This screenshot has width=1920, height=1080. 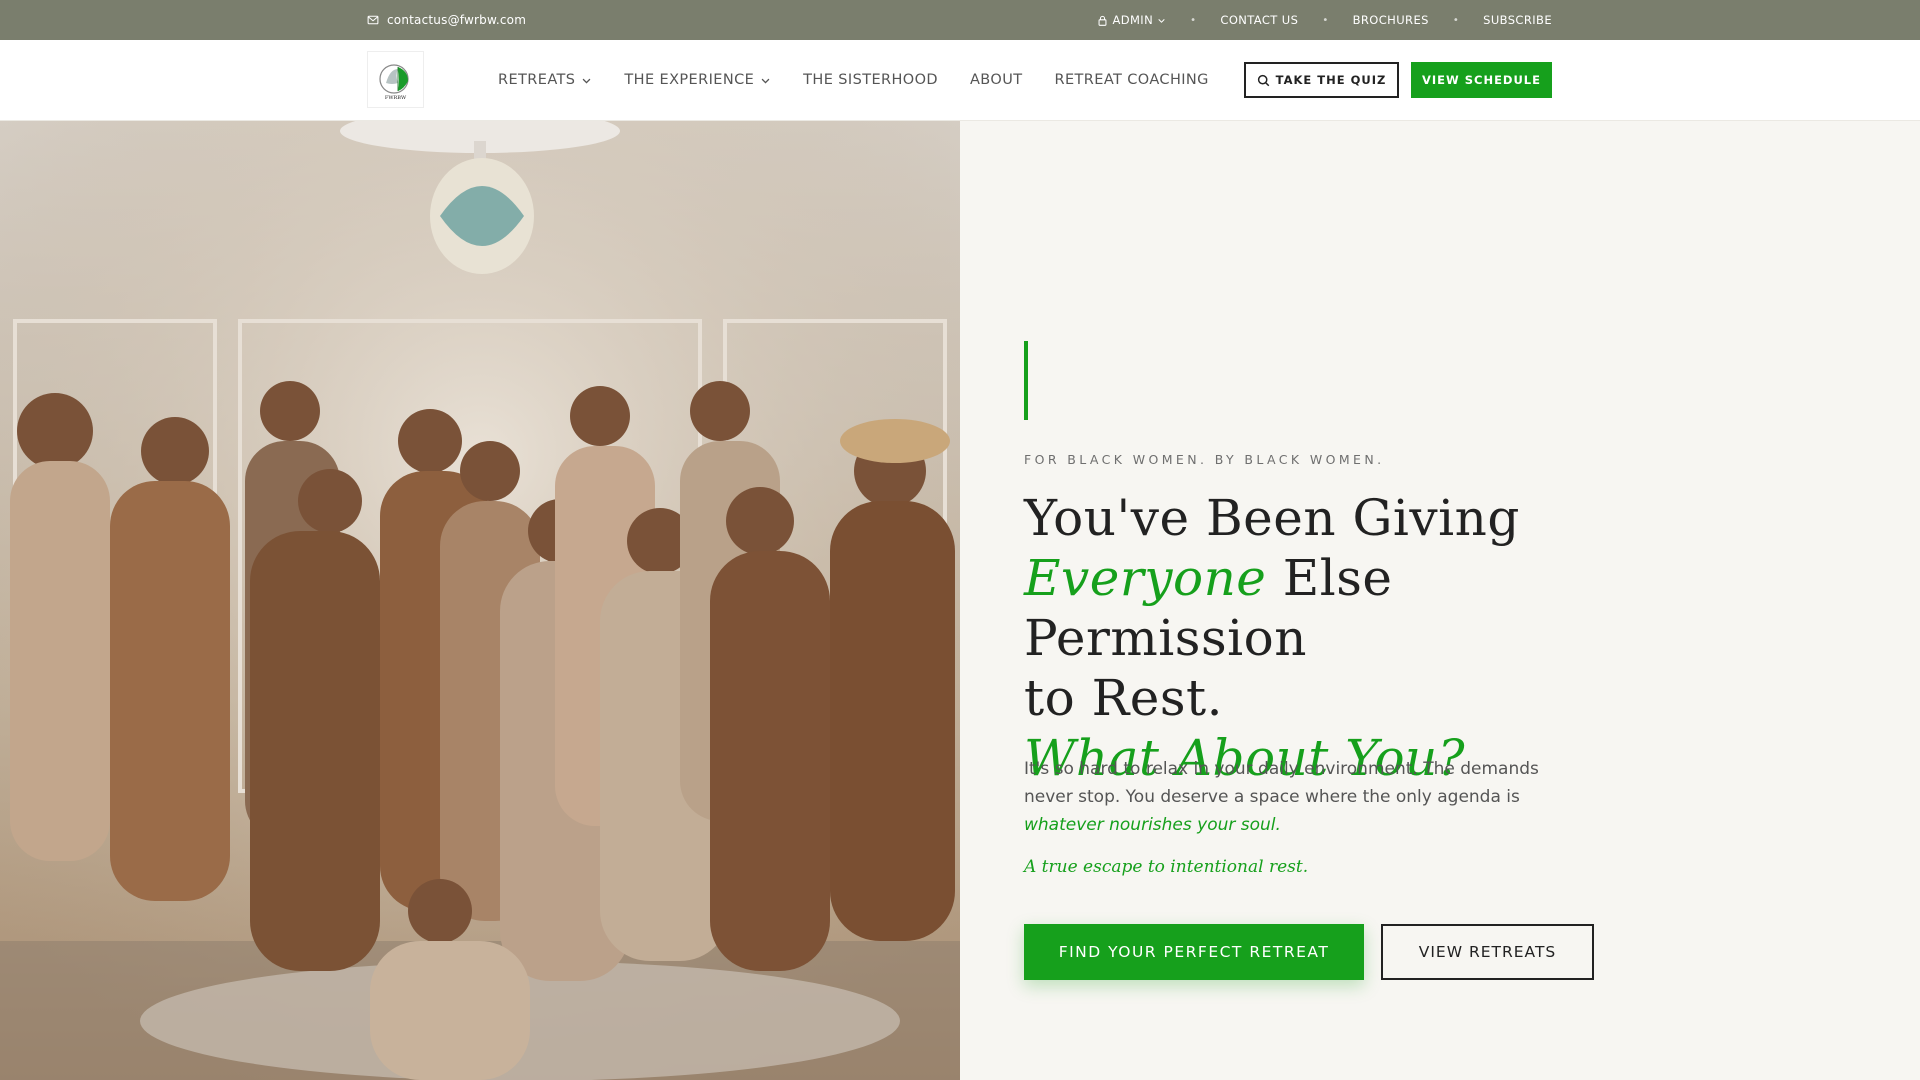 I want to click on take-the-quiz-label: TAKE THE QUIZ, so click(x=1331, y=80).